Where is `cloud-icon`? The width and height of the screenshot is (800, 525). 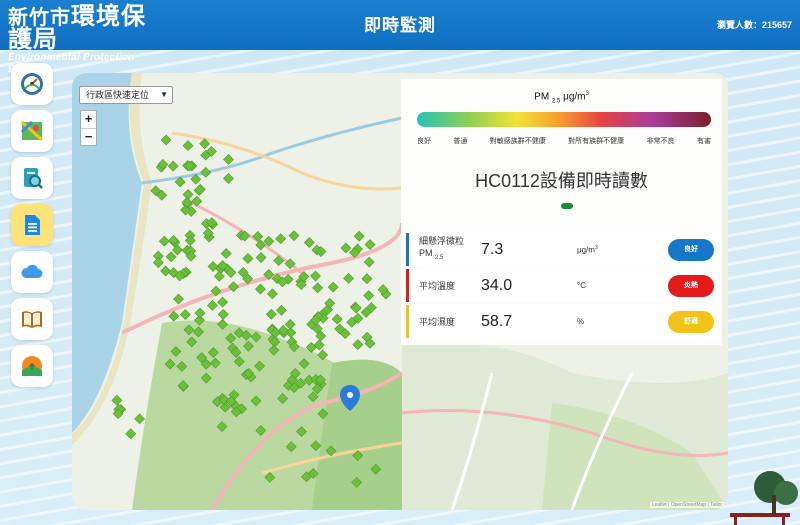
cloud-icon is located at coordinates (32, 271).